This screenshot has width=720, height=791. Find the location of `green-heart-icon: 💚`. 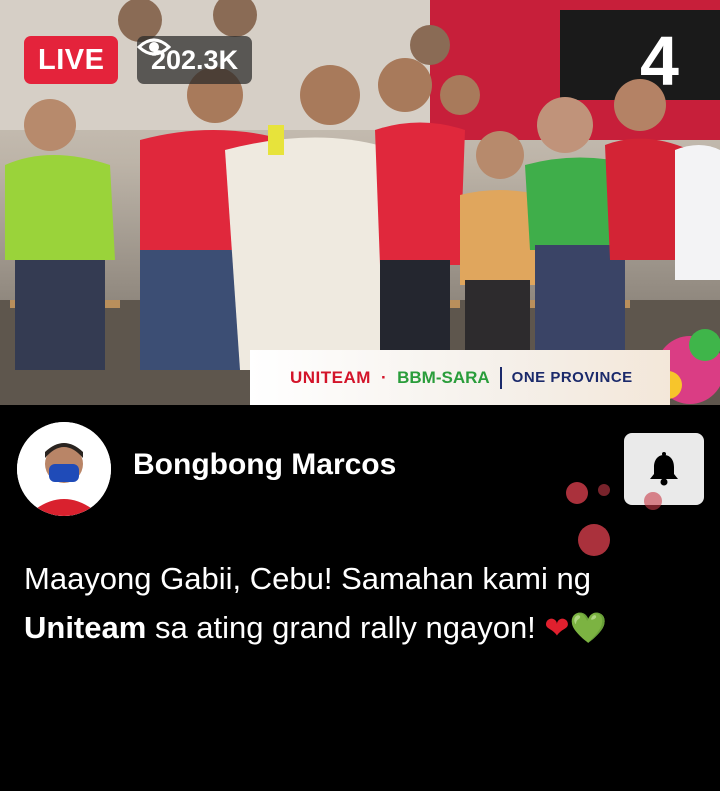

green-heart-icon: 💚 is located at coordinates (588, 628).